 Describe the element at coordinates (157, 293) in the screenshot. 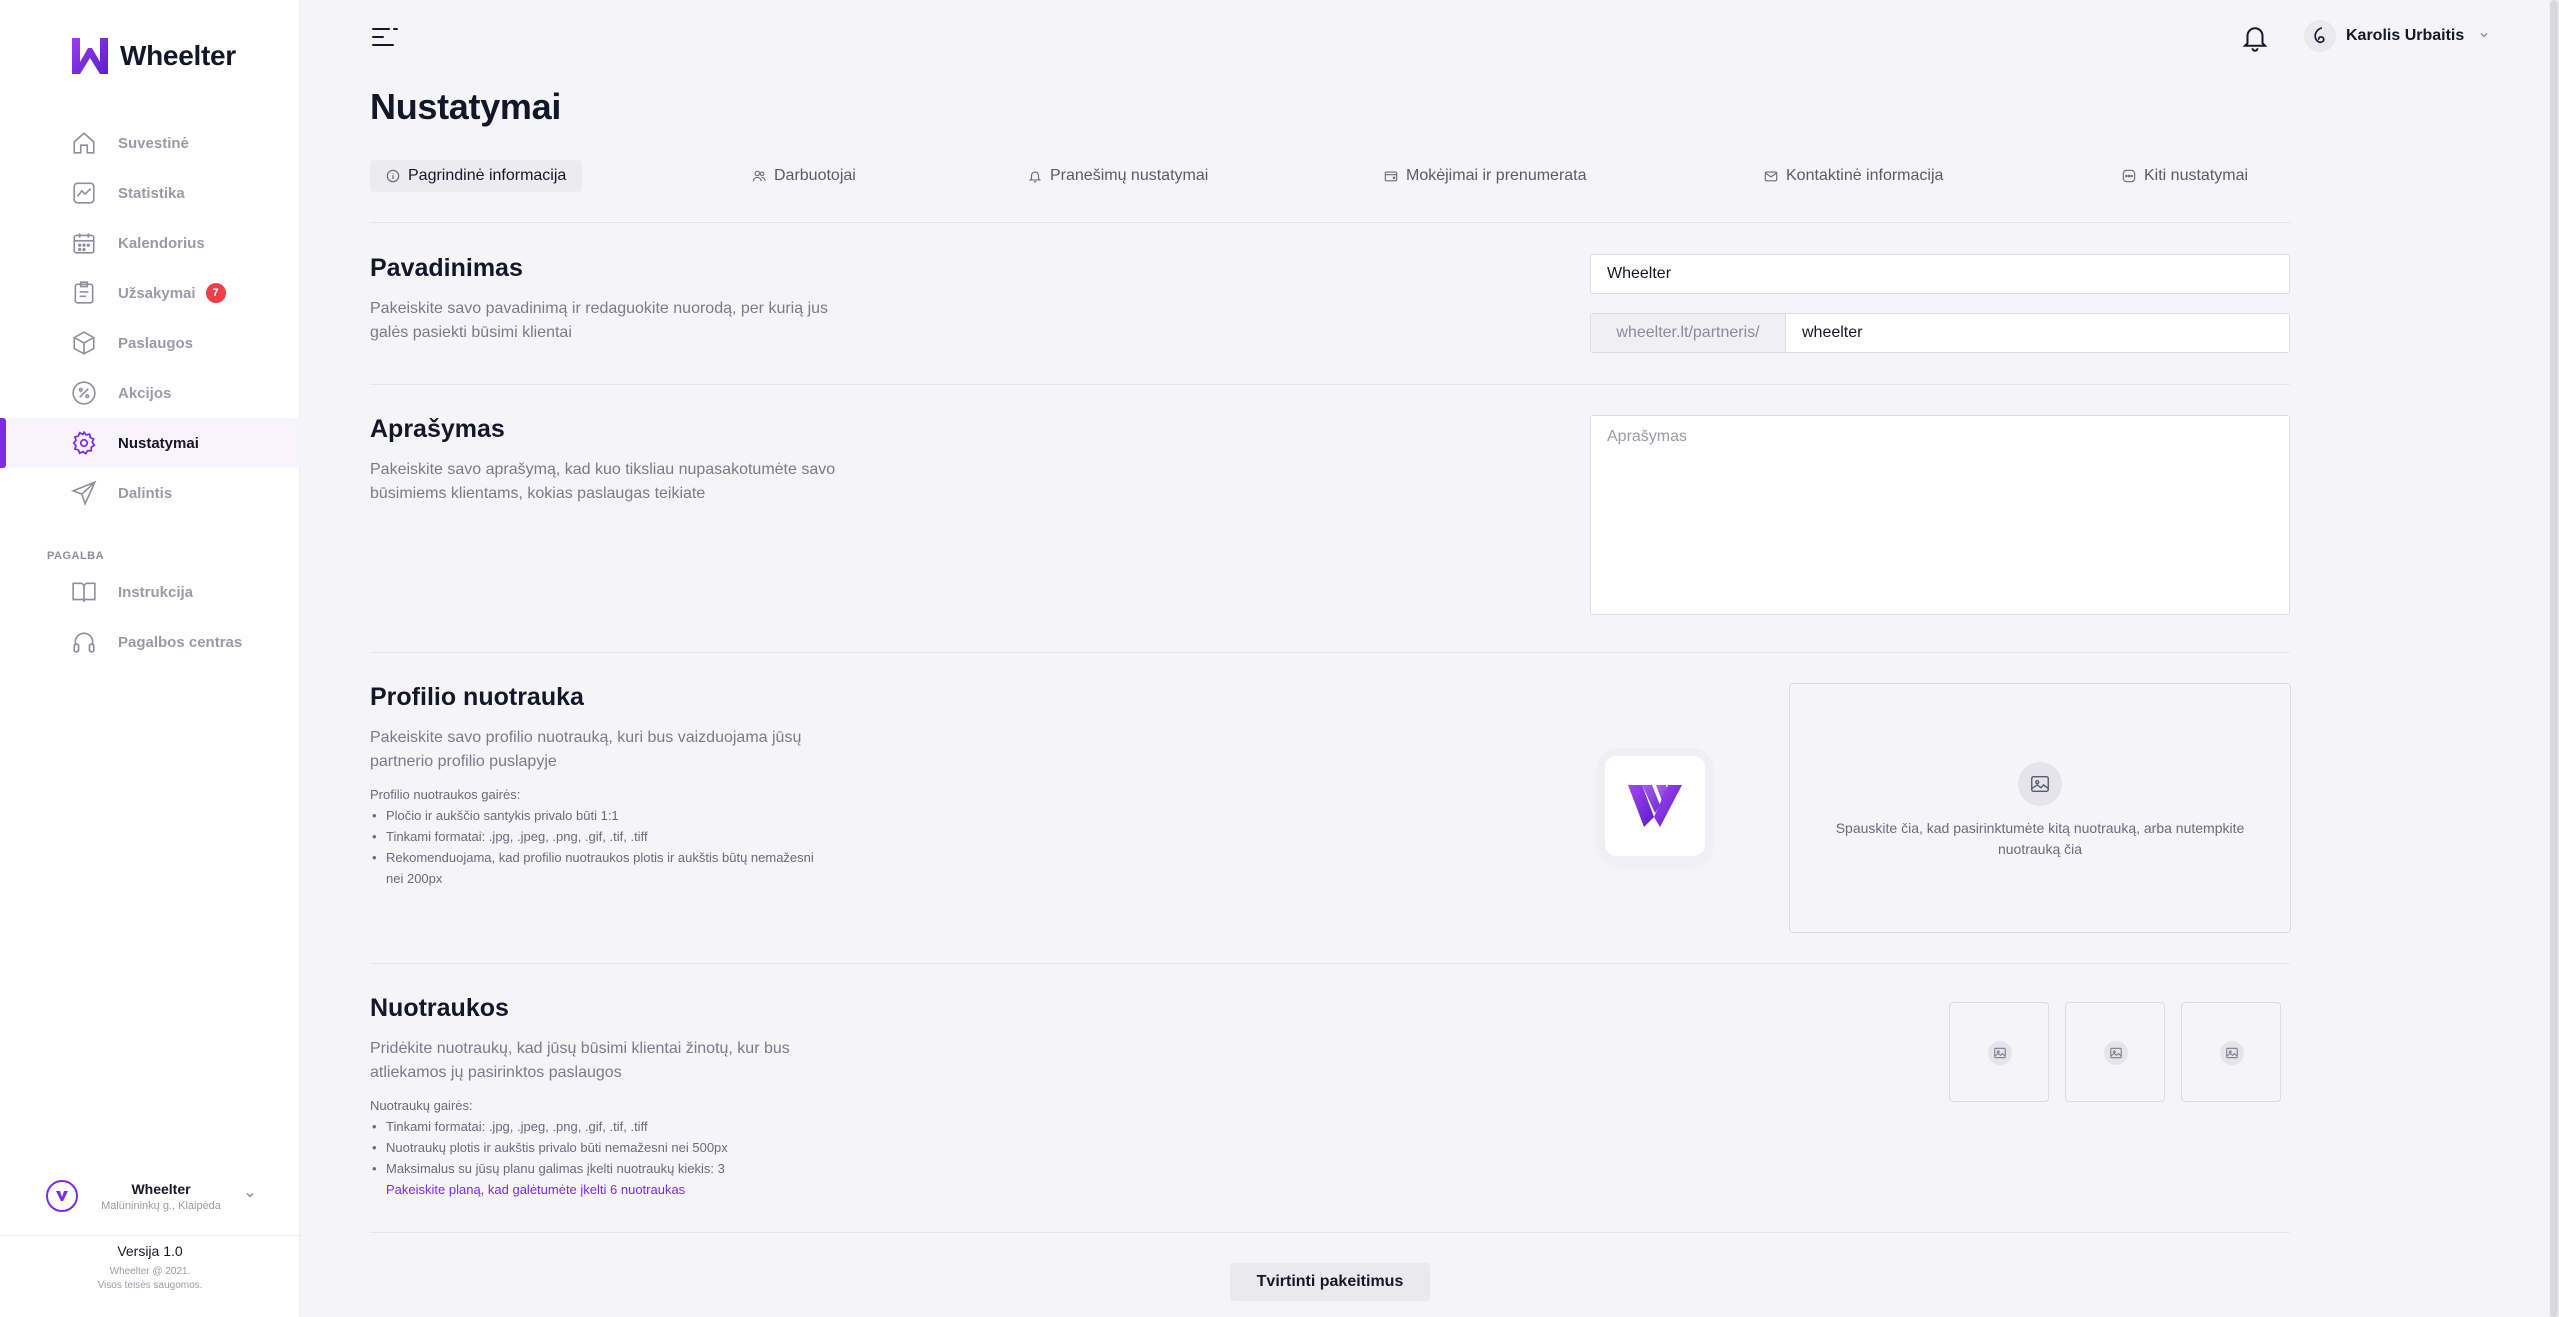

I see `sidebar-item-label: Užsakymai` at that location.